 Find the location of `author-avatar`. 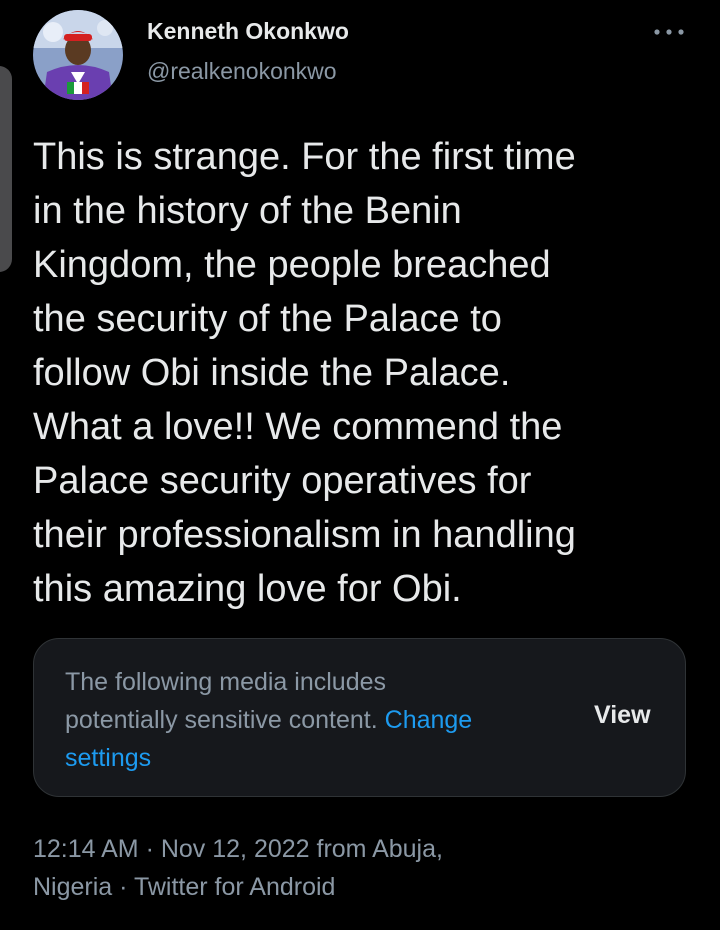

author-avatar is located at coordinates (78, 55).